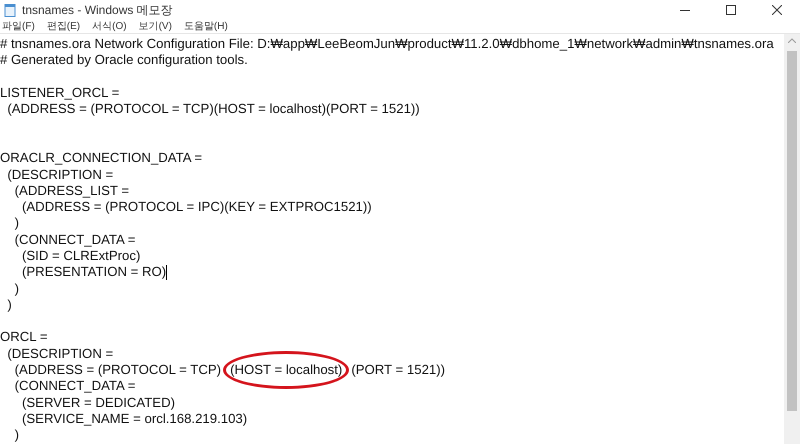  Describe the element at coordinates (286, 370) in the screenshot. I see `circled-text: (HOST = localhost)` at that location.